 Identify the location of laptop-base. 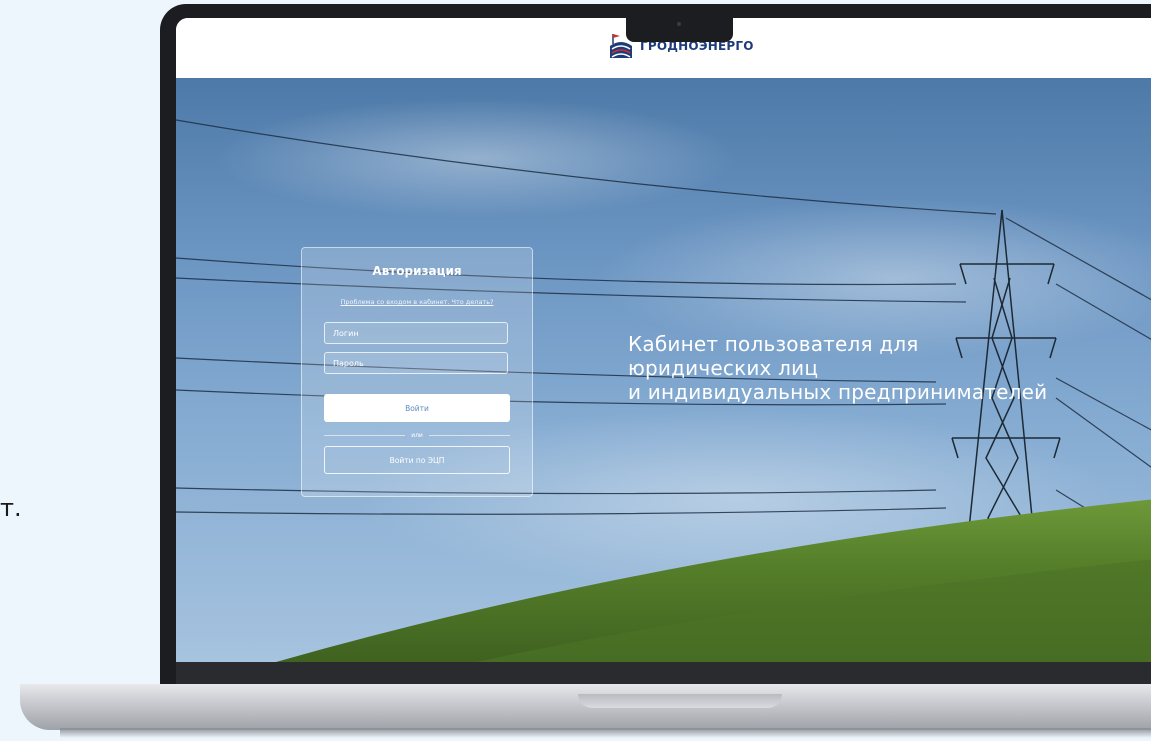
(585, 707).